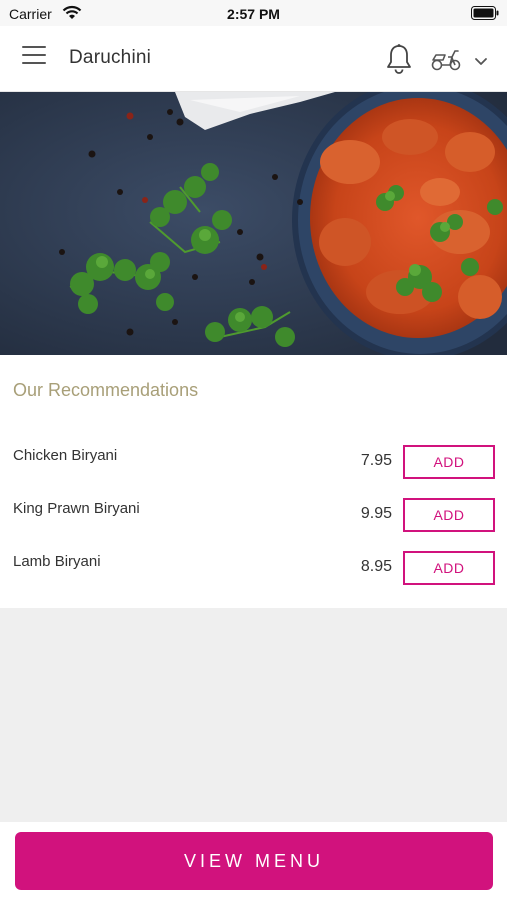  I want to click on view-menu-button: VIEW MENU, so click(254, 861).